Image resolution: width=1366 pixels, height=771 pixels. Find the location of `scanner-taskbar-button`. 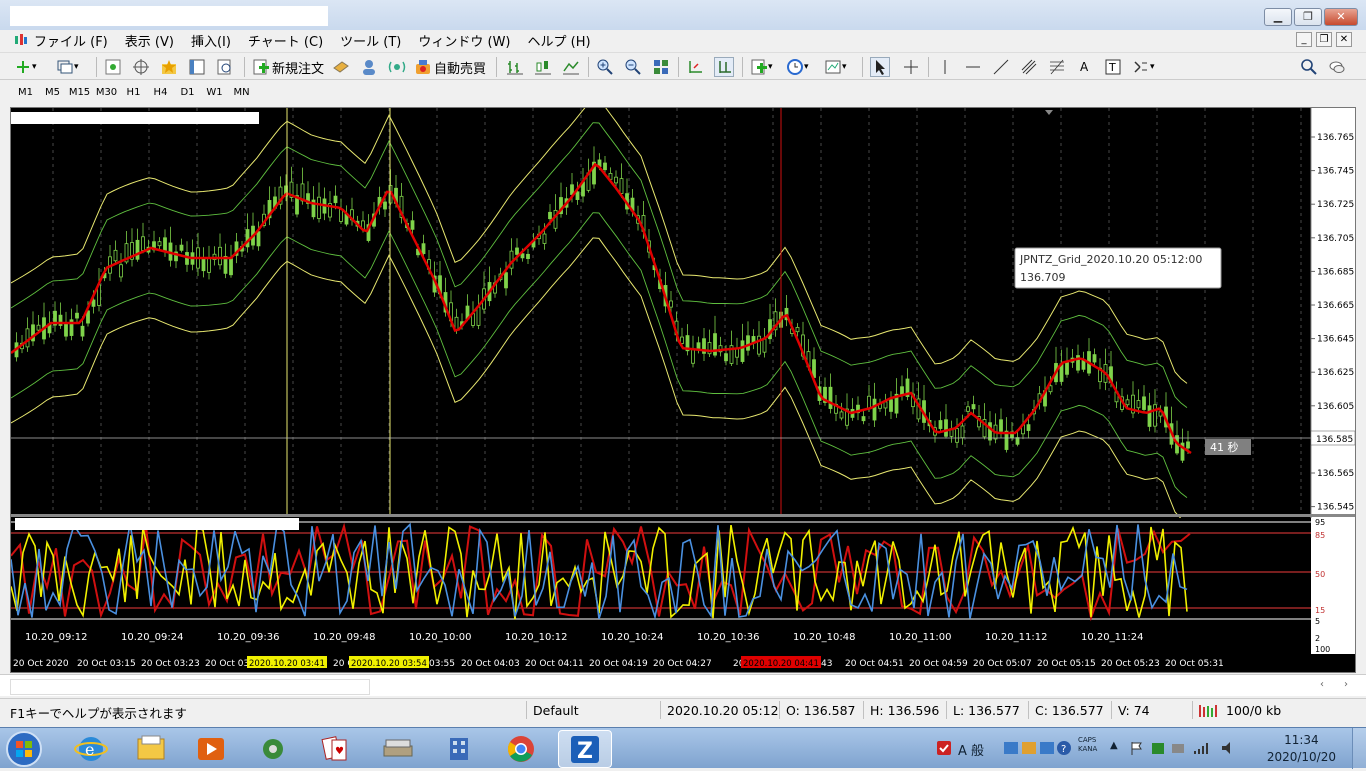

scanner-taskbar-button is located at coordinates (397, 749).